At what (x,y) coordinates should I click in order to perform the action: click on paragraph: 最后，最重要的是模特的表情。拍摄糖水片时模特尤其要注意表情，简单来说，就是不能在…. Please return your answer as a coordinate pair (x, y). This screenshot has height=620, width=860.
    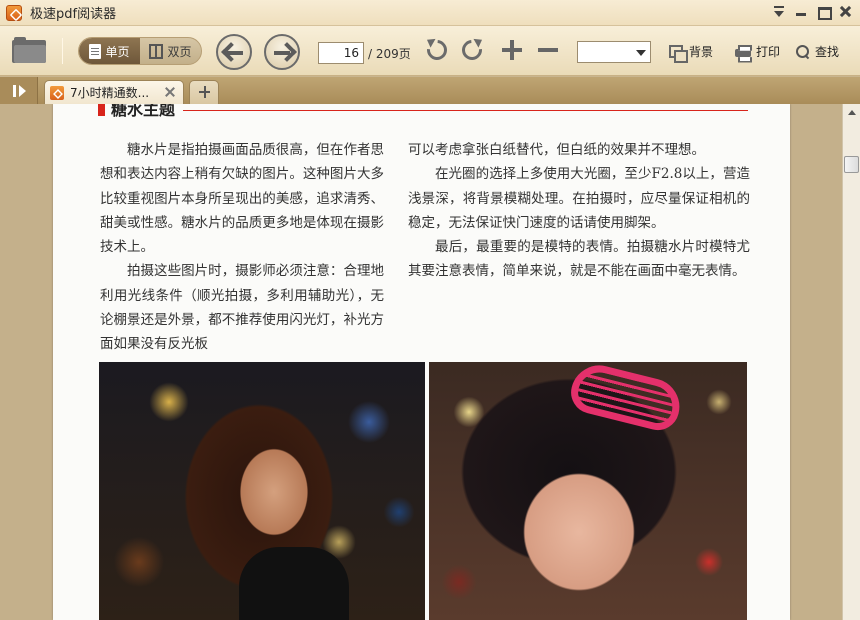
    Looking at the image, I should click on (579, 259).